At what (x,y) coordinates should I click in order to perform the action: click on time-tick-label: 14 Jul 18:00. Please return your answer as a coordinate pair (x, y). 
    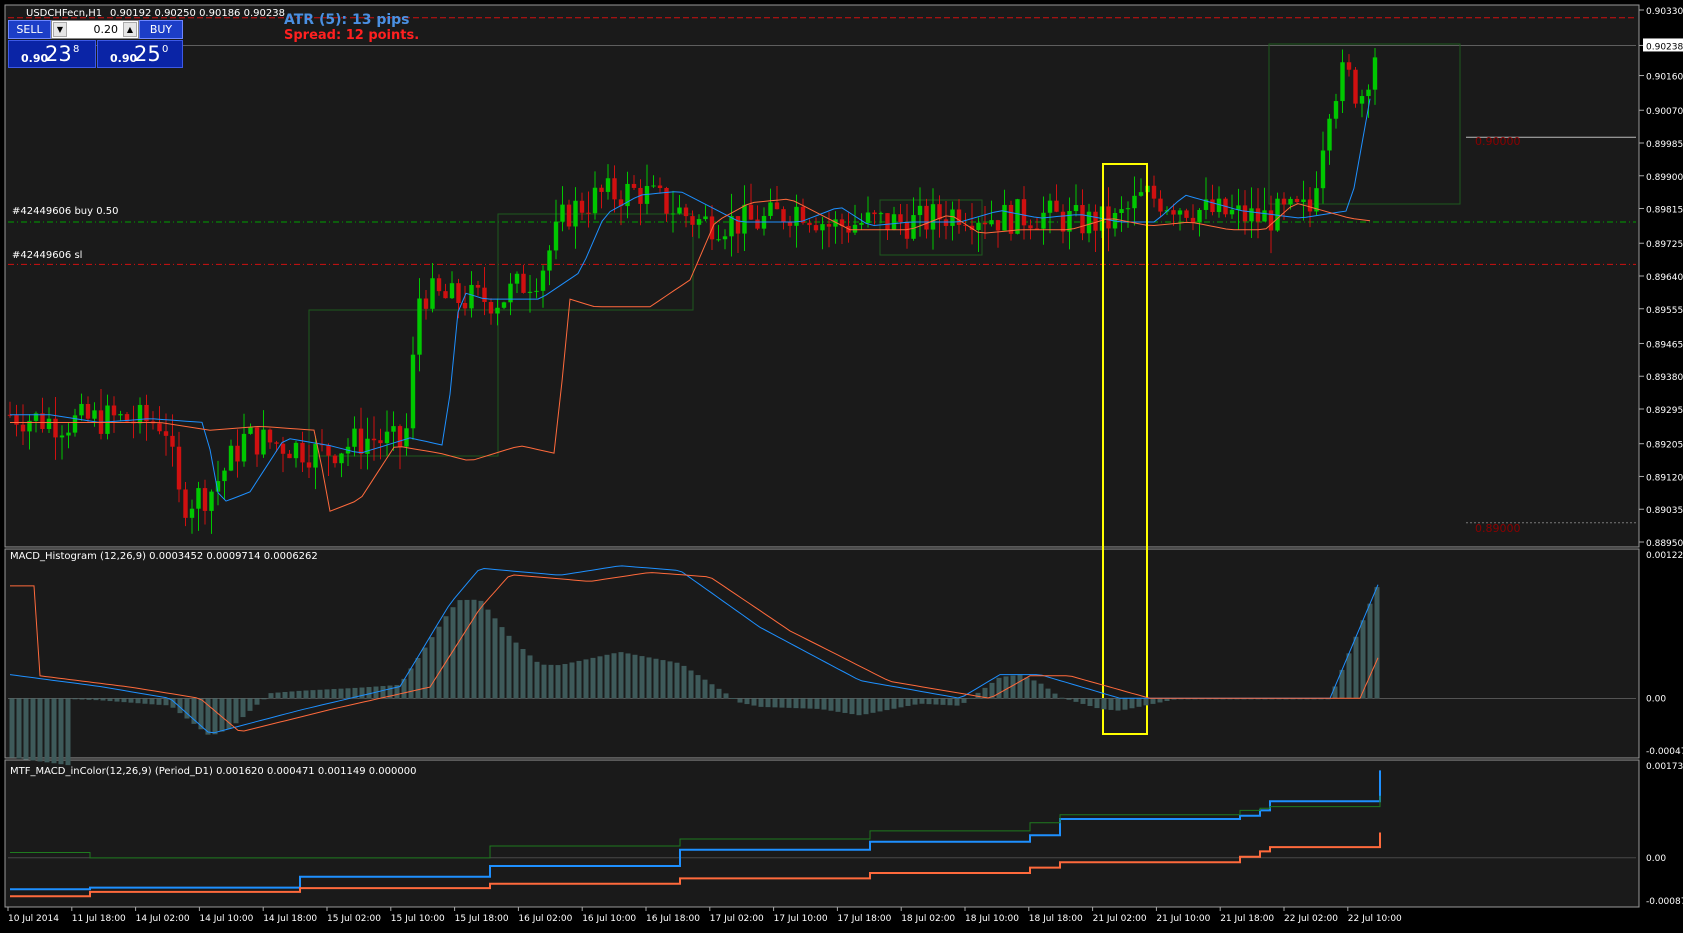
    Looking at the image, I should click on (290, 919).